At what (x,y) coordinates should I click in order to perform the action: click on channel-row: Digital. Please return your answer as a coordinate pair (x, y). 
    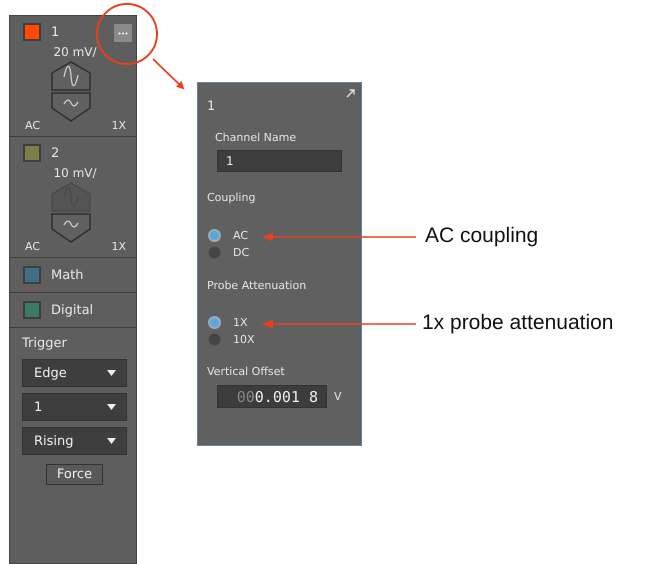
    Looking at the image, I should click on (73, 310).